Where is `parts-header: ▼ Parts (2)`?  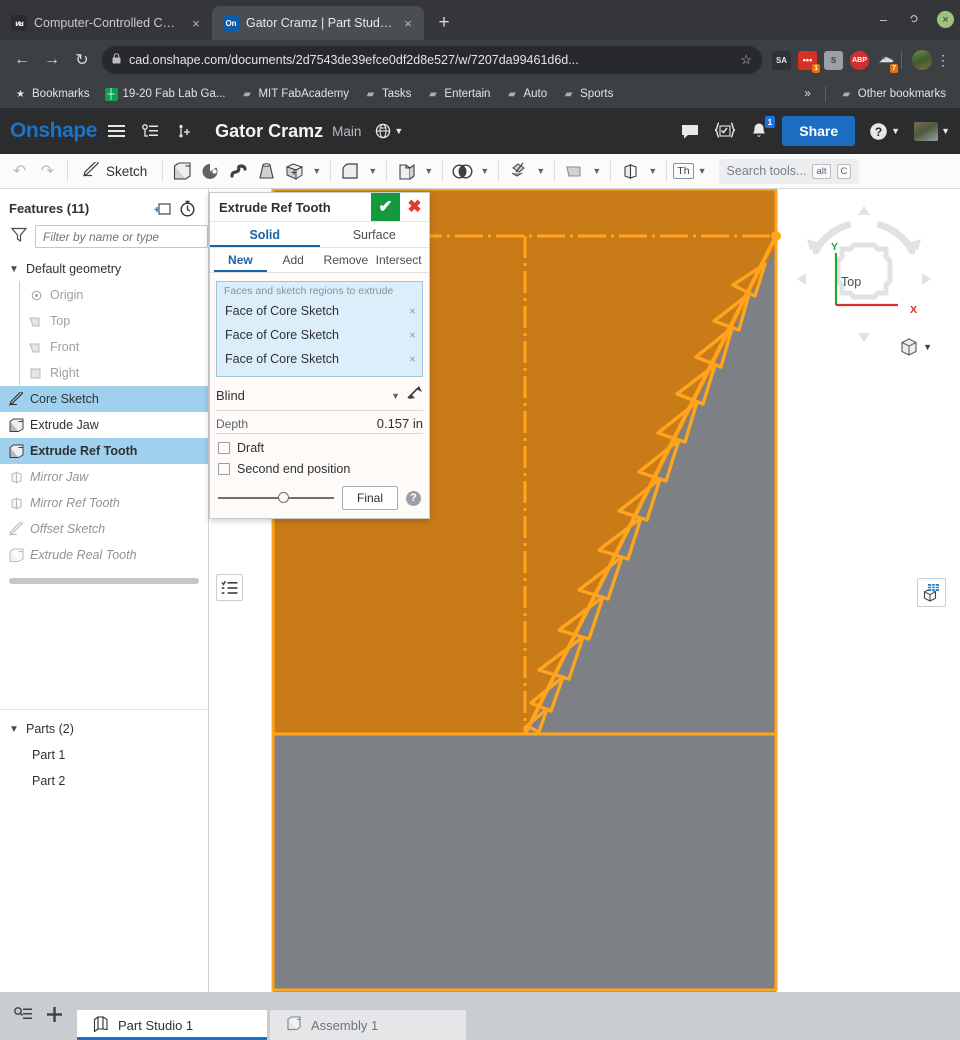 parts-header: ▼ Parts (2) is located at coordinates (104, 729).